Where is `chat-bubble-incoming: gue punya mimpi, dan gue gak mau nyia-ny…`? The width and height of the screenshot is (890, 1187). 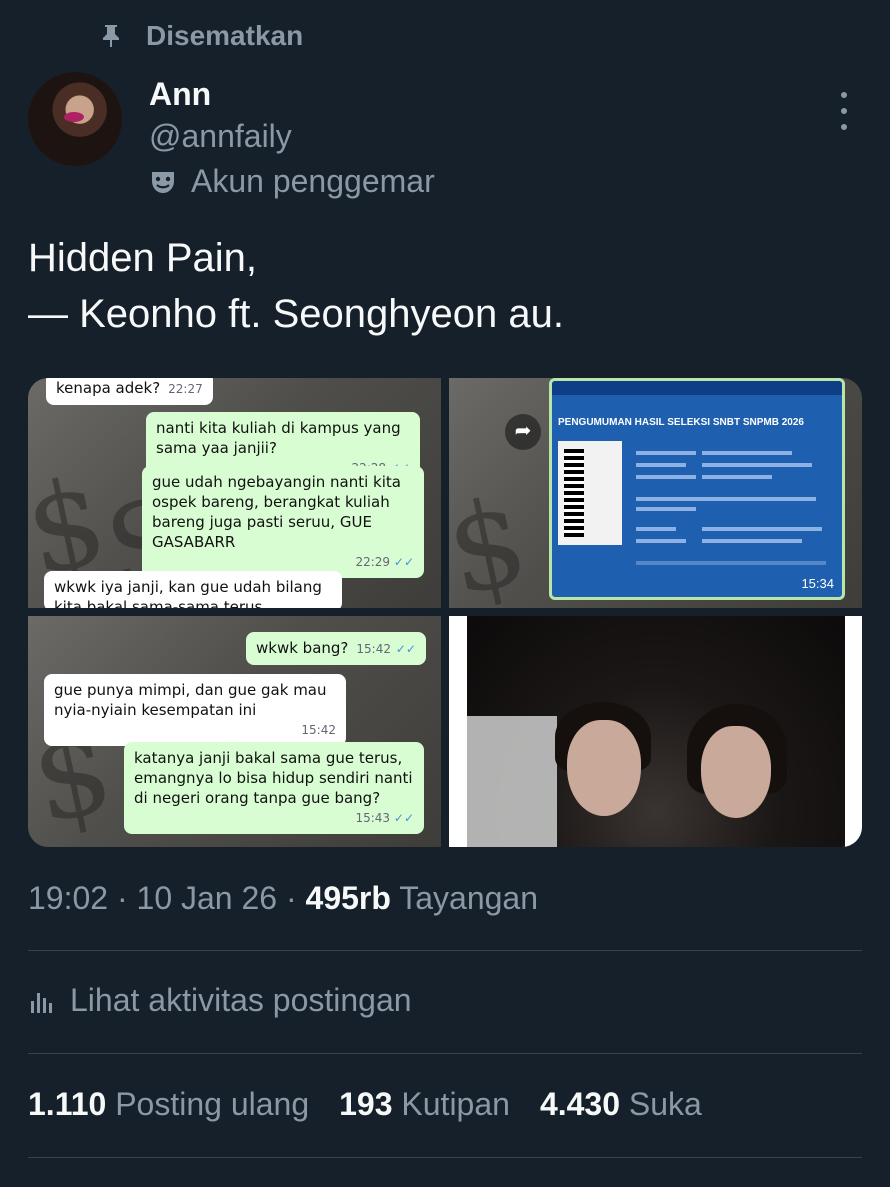 chat-bubble-incoming: gue punya mimpi, dan gue gak mau nyia-ny… is located at coordinates (195, 710).